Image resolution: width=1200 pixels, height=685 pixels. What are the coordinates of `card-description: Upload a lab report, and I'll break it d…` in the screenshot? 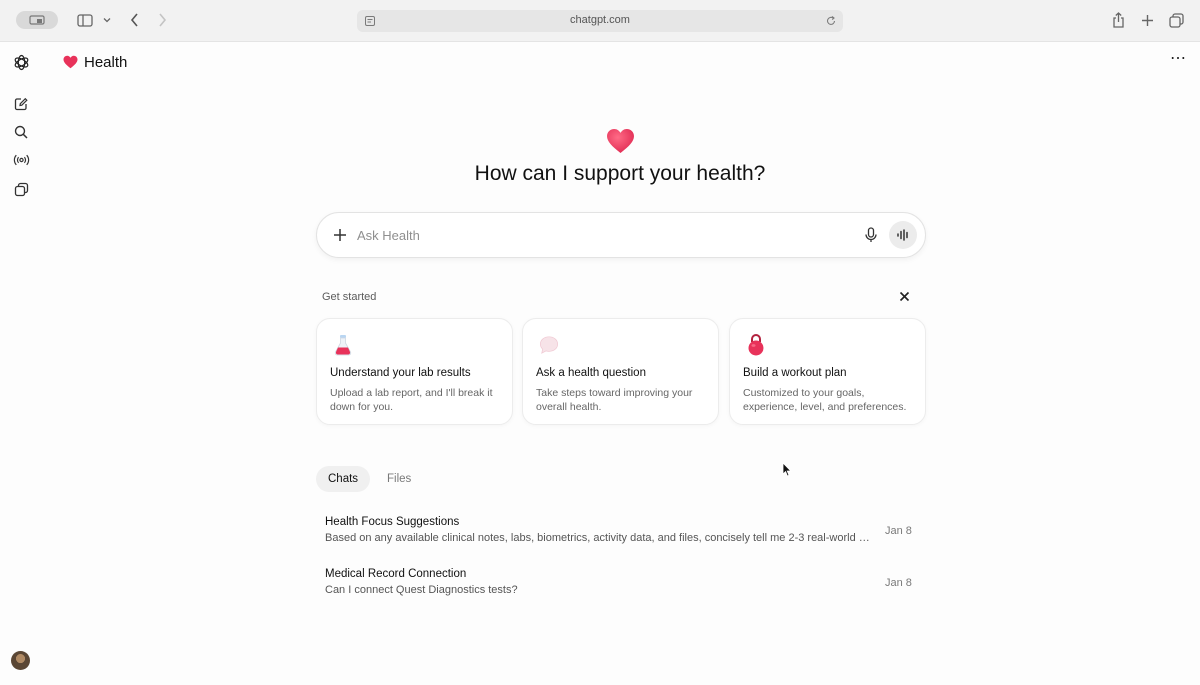 It's located at (411, 400).